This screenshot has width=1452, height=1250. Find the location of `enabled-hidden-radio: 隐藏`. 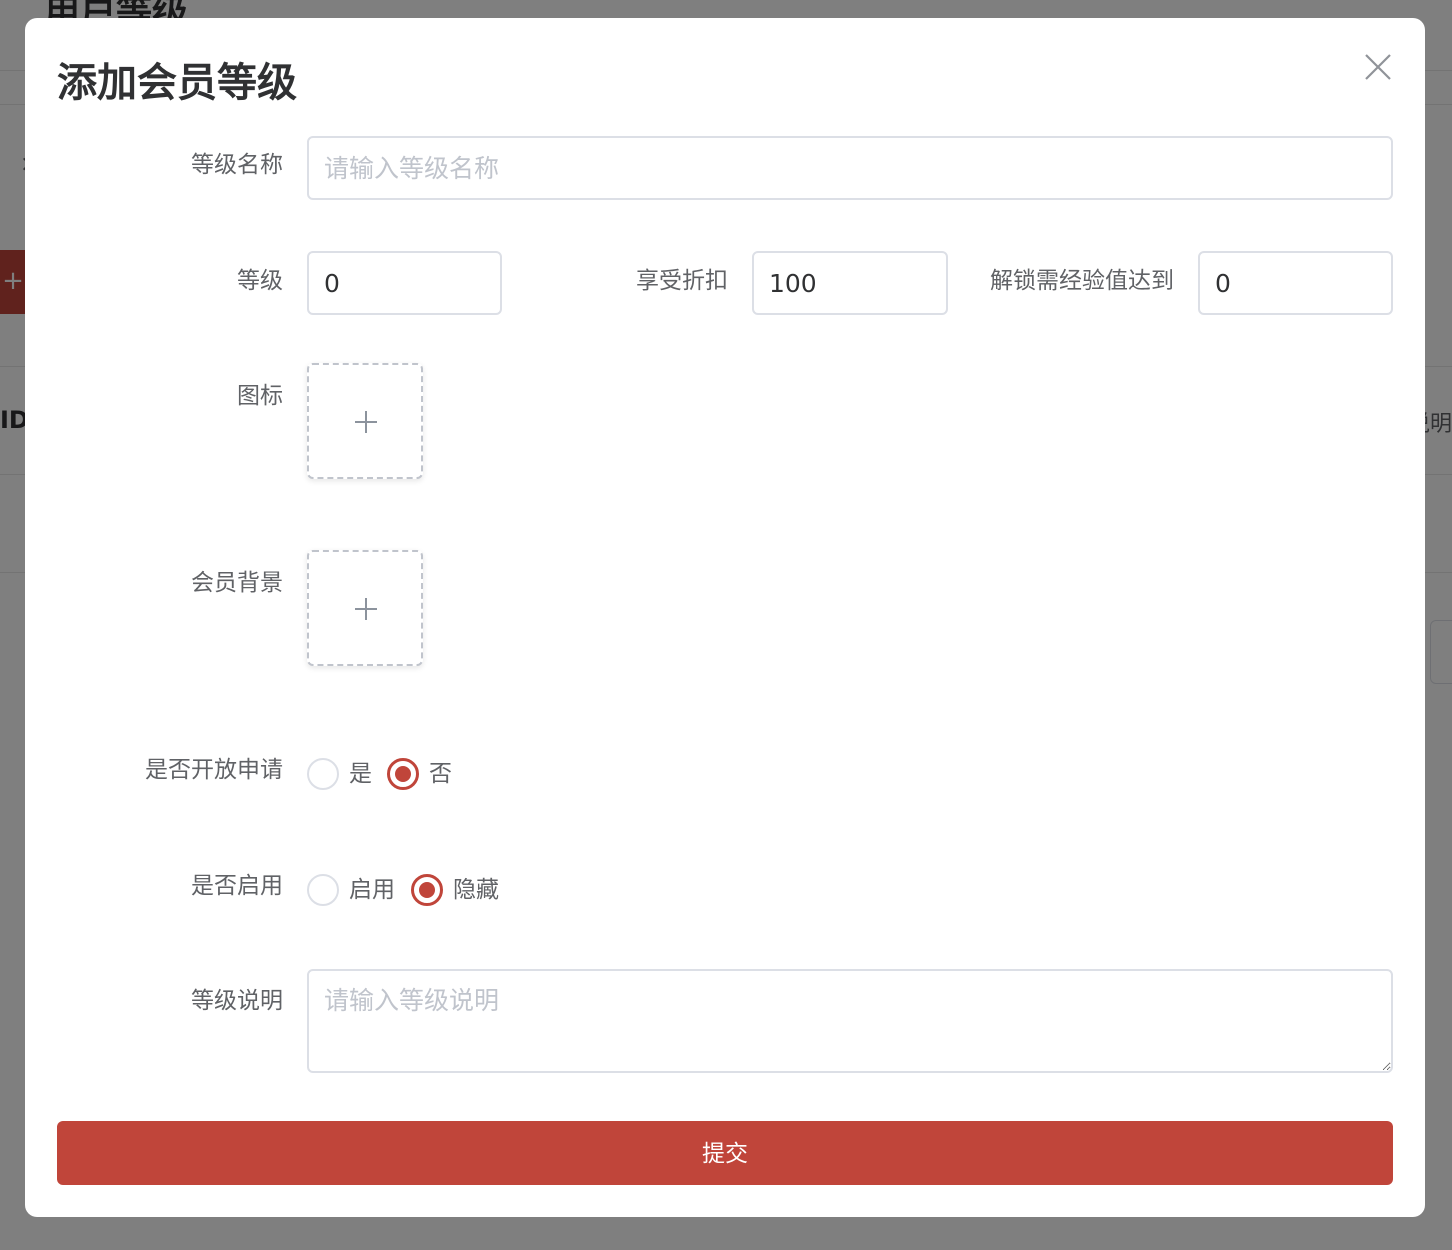

enabled-hidden-radio: 隐藏 is located at coordinates (455, 890).